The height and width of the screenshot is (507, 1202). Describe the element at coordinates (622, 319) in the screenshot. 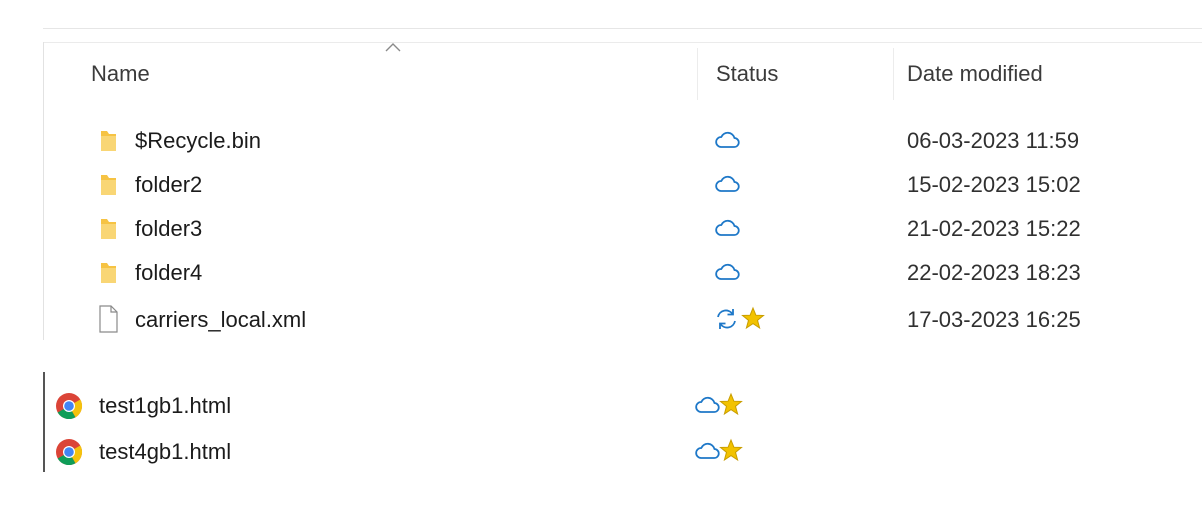

I see `file-row: carriers_local.xml 17-03-2023 16:25` at that location.